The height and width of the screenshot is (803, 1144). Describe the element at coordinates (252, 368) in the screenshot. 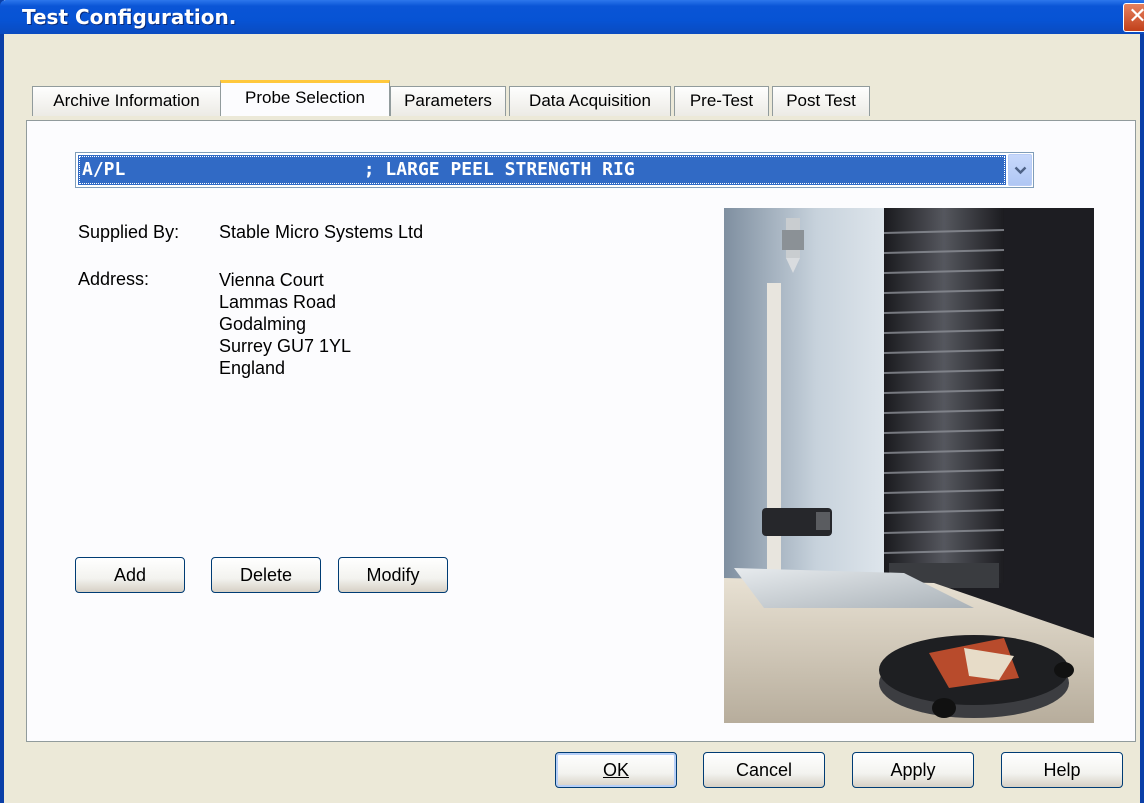

I see `address-line: England` at that location.